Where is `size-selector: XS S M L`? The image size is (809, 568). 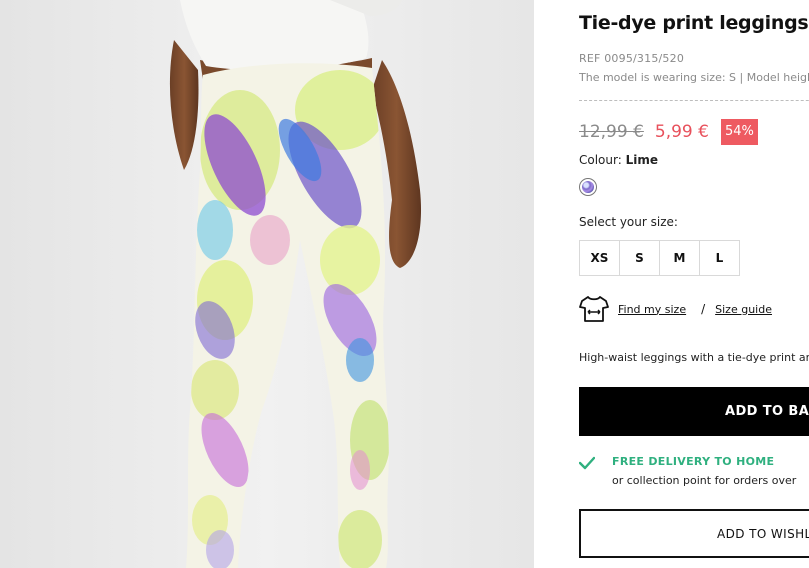
size-selector: XS S M L is located at coordinates (659, 258).